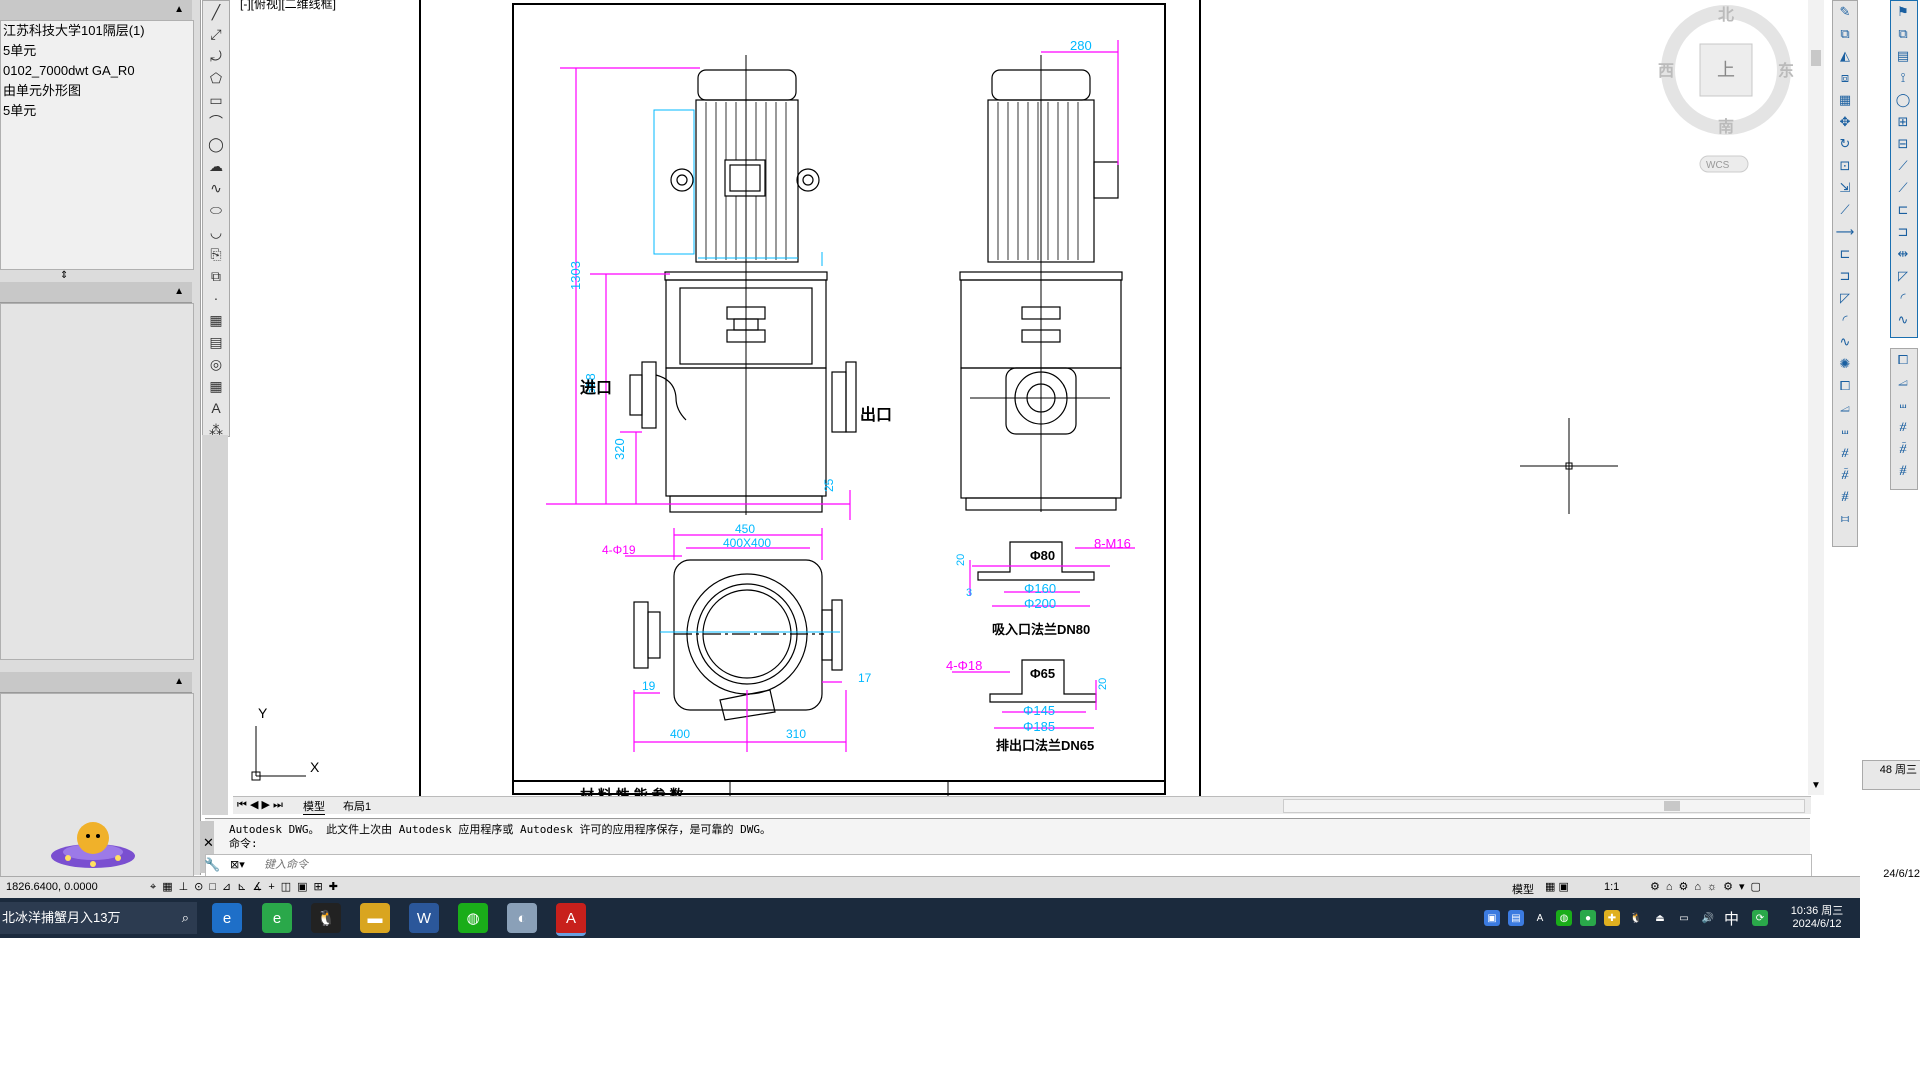  I want to click on draworder-under-icon: ⧣, so click(1845, 452).